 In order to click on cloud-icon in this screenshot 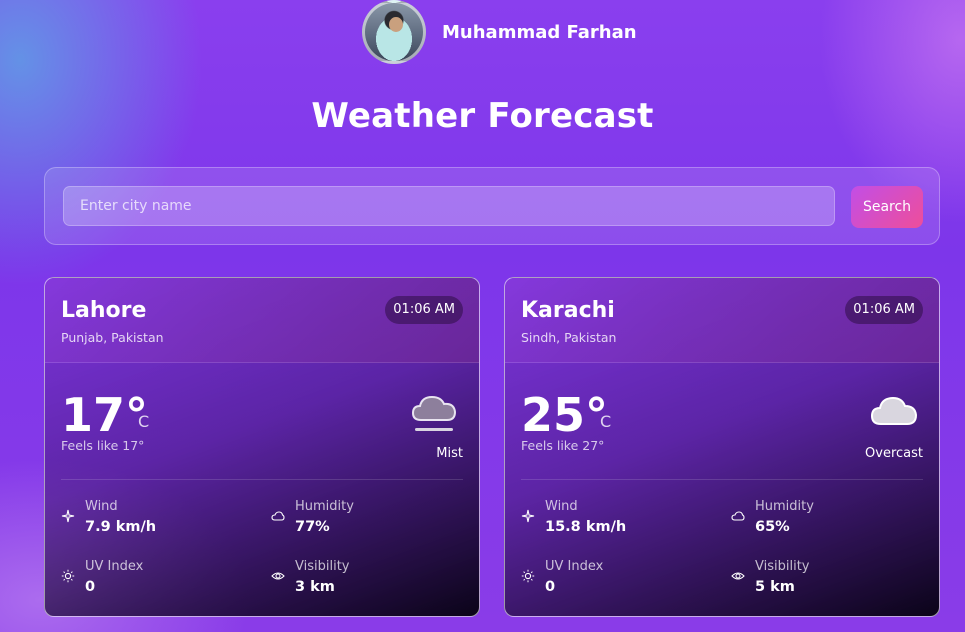, I will do `click(894, 410)`.